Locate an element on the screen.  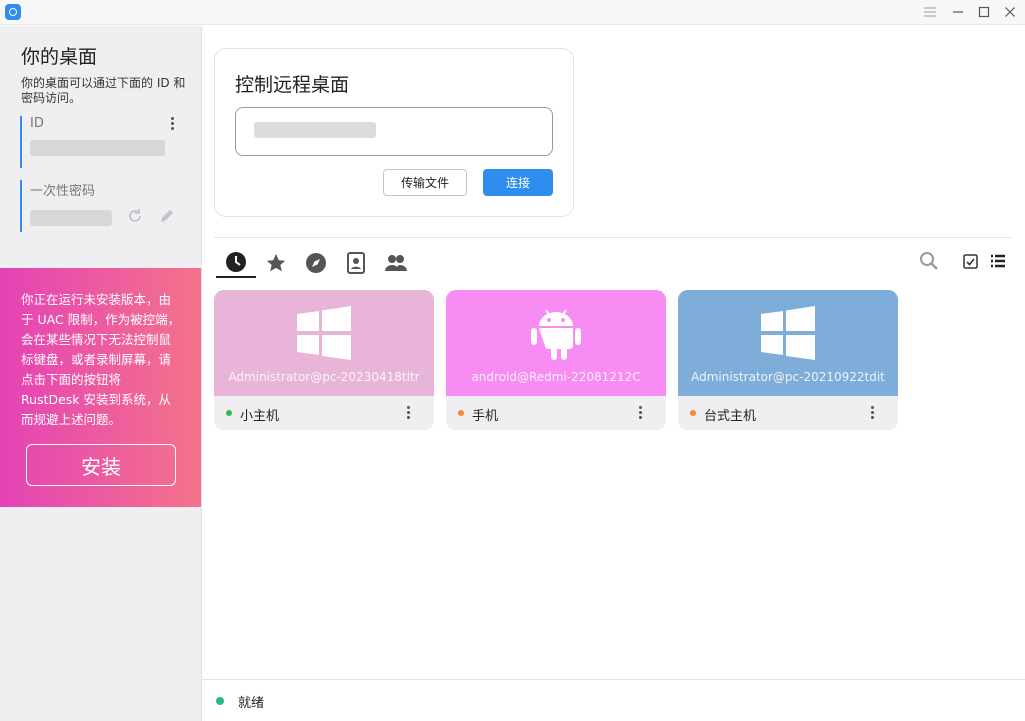
transfer-file-button: 传输文件 is located at coordinates (425, 182).